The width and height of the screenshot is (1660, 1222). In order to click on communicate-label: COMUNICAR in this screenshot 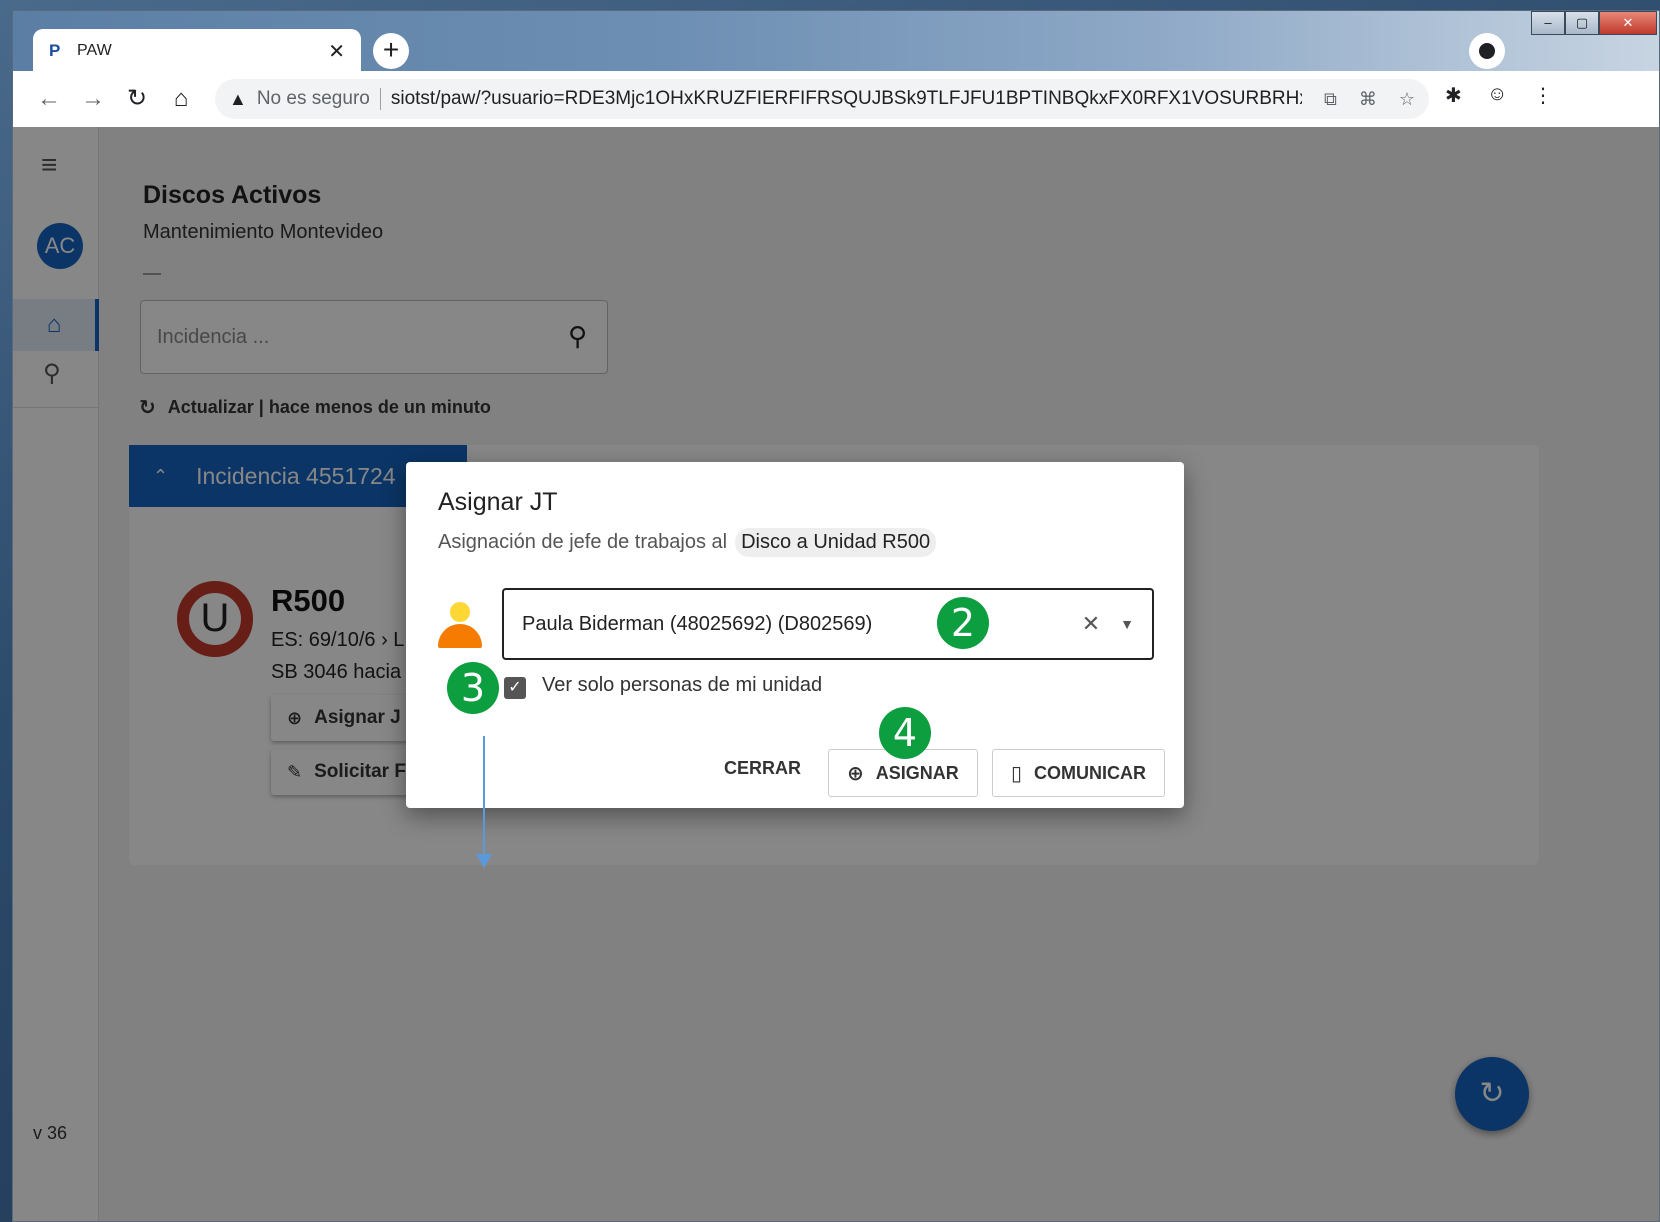, I will do `click(1090, 772)`.